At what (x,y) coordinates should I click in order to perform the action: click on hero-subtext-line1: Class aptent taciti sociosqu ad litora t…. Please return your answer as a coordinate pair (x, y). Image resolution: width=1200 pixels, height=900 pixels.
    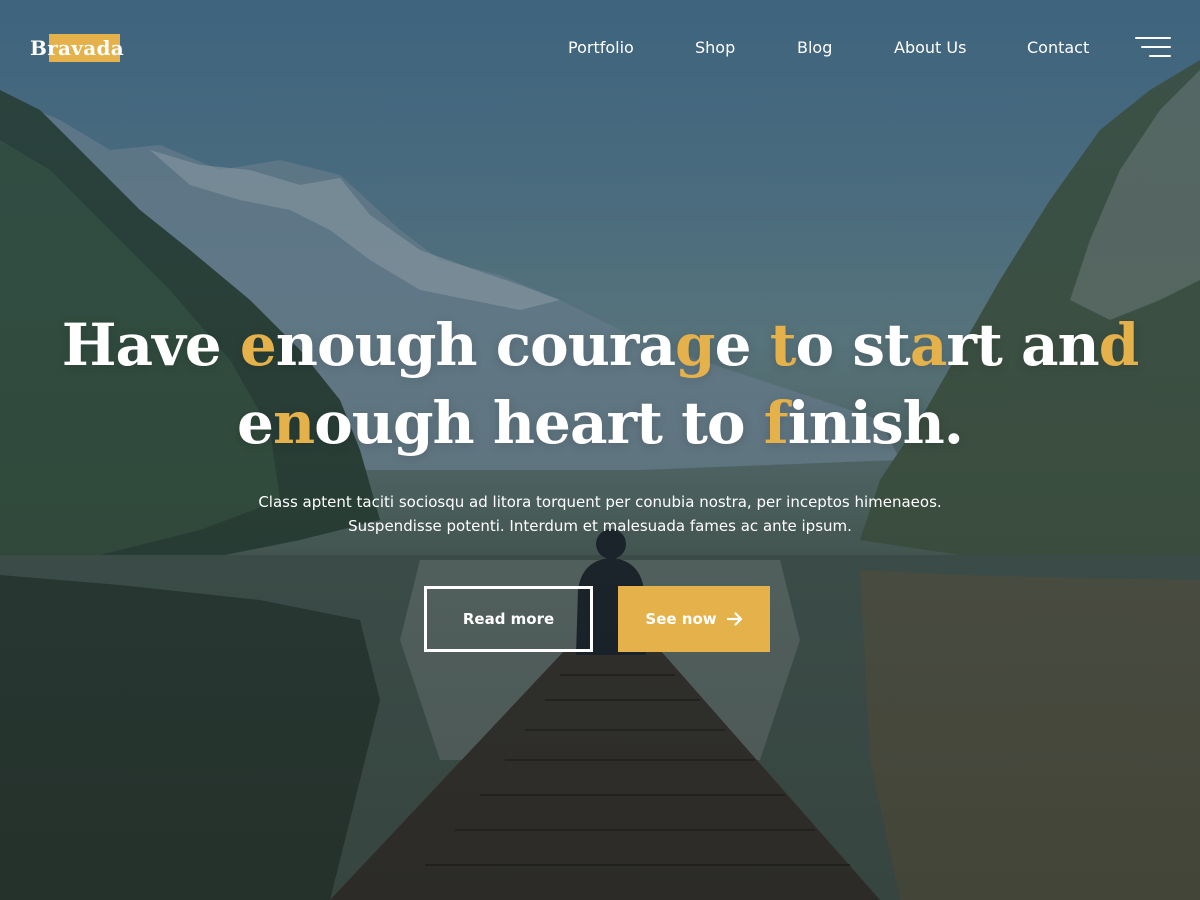
    Looking at the image, I should click on (600, 502).